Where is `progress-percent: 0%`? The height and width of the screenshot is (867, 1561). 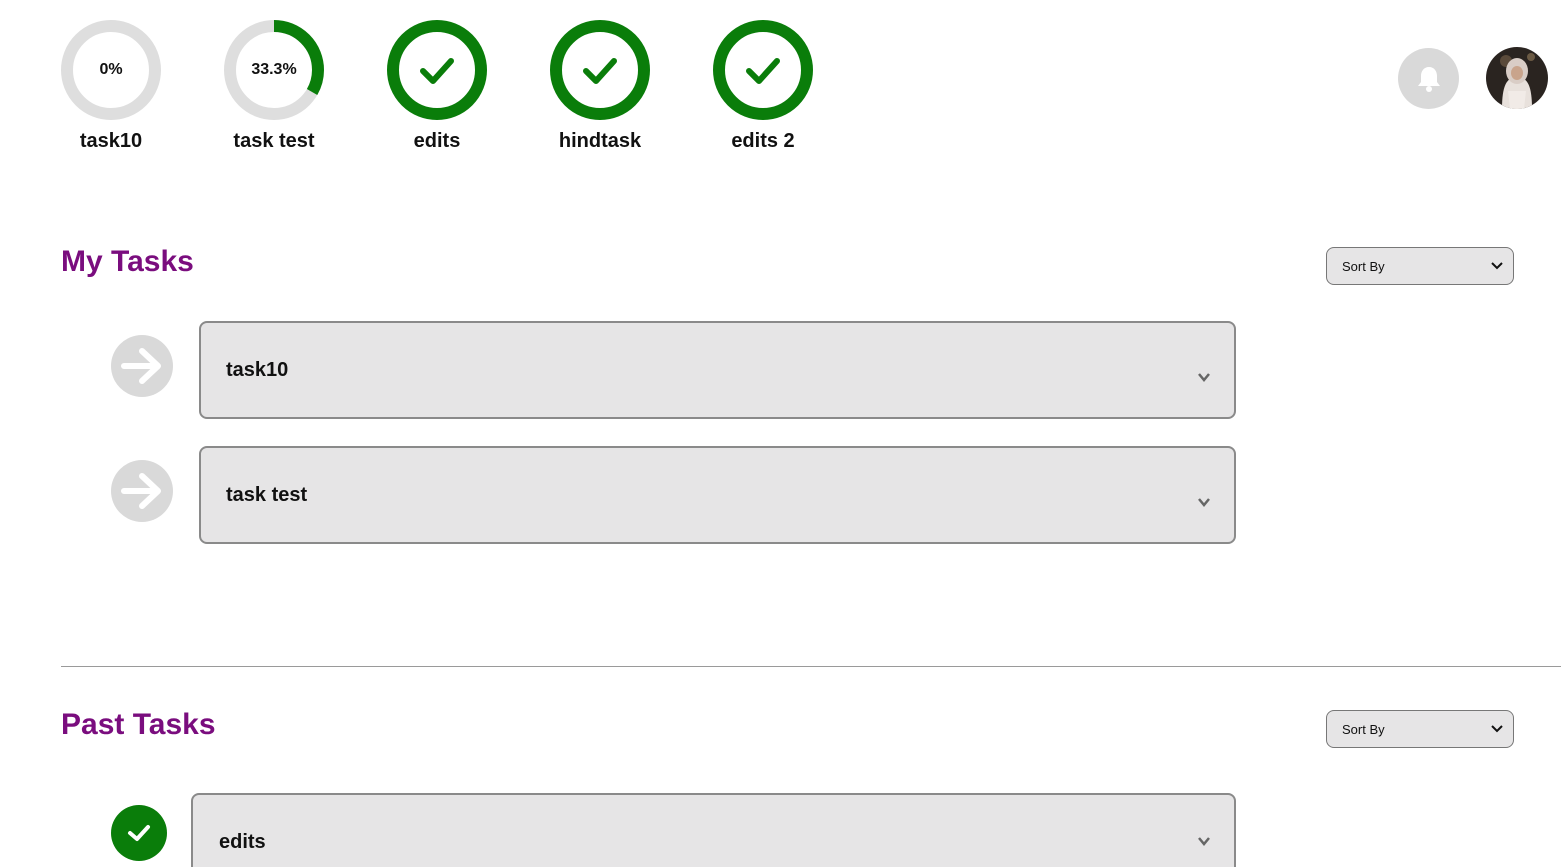
progress-percent: 0% is located at coordinates (111, 69).